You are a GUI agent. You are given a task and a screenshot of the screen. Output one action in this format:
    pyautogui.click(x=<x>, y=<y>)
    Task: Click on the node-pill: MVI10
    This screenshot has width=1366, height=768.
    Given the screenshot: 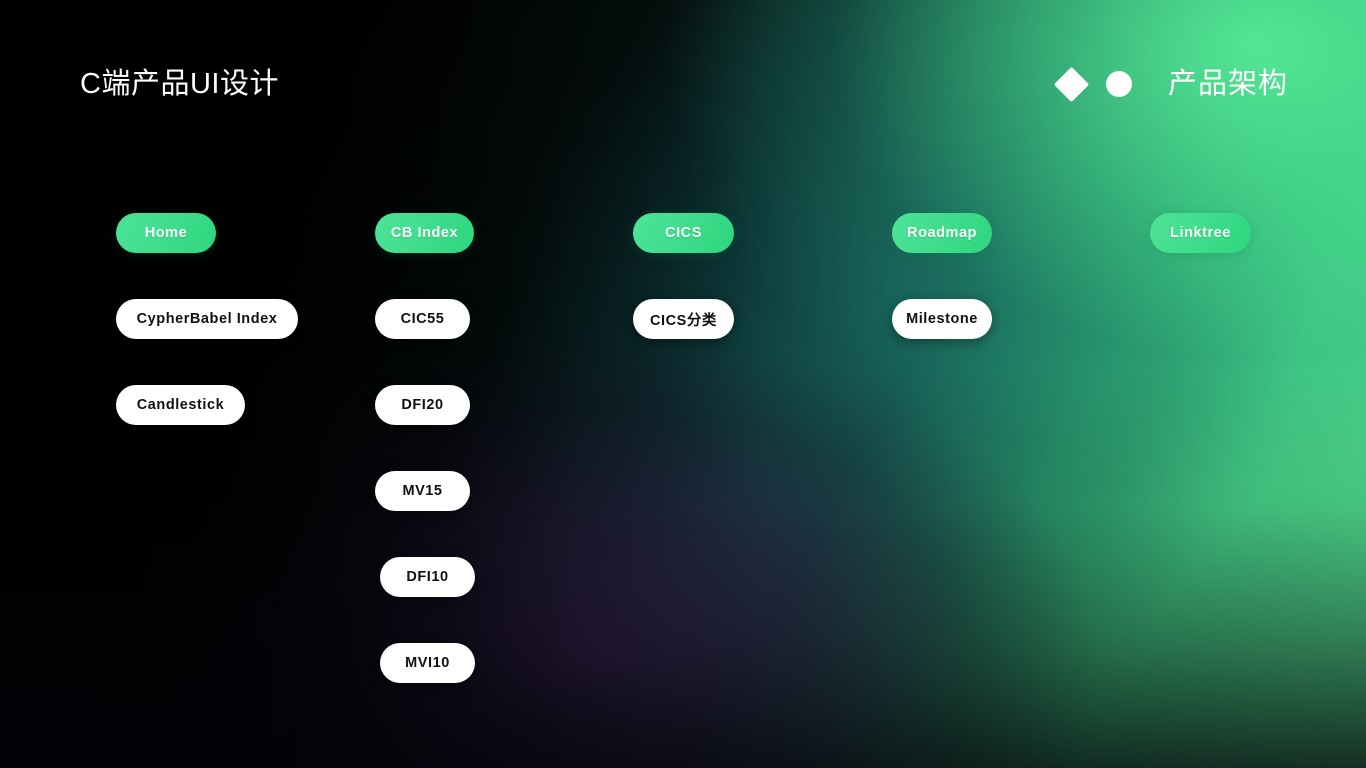 What is the action you would take?
    pyautogui.click(x=427, y=663)
    